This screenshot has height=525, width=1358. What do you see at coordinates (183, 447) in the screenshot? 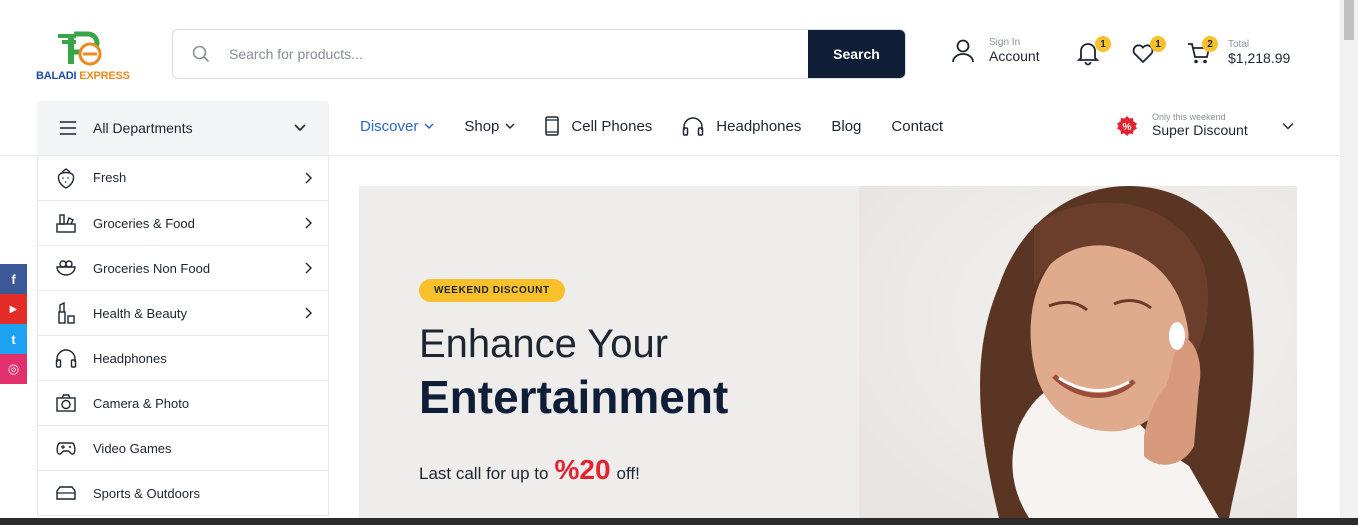
I see `menu-item-video-games: Video Games` at bounding box center [183, 447].